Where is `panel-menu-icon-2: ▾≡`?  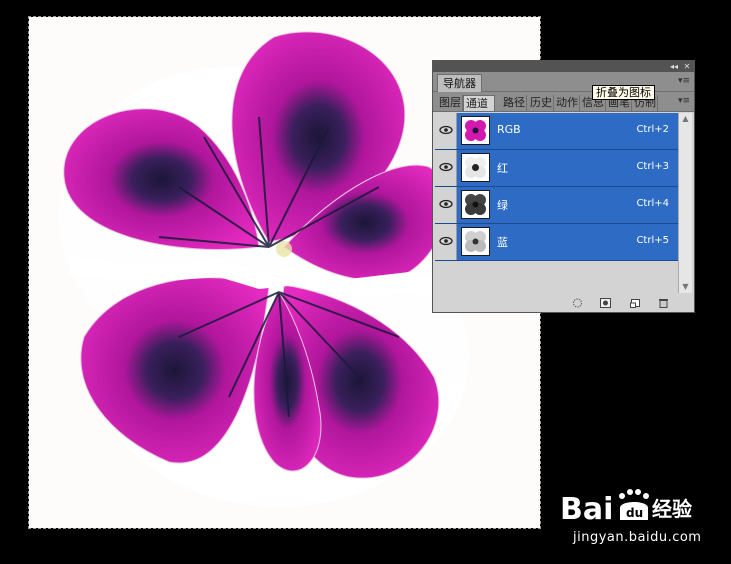 panel-menu-icon-2: ▾≡ is located at coordinates (684, 101).